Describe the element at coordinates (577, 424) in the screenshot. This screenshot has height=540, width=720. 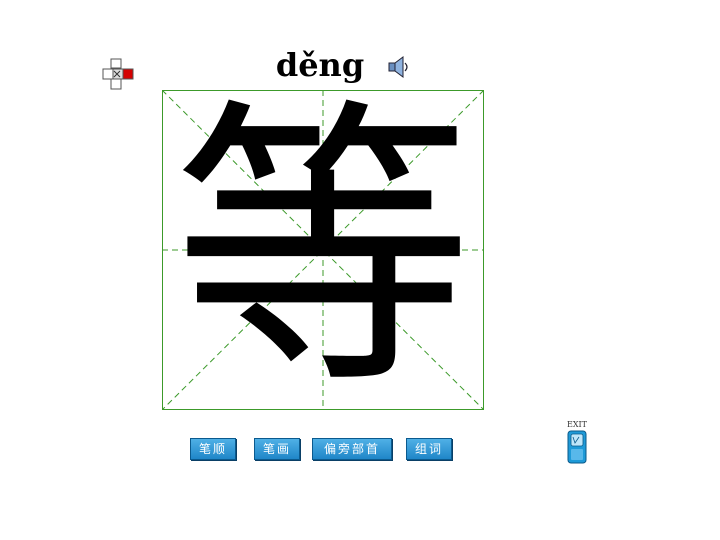
I see `exit-label: EXIT` at that location.